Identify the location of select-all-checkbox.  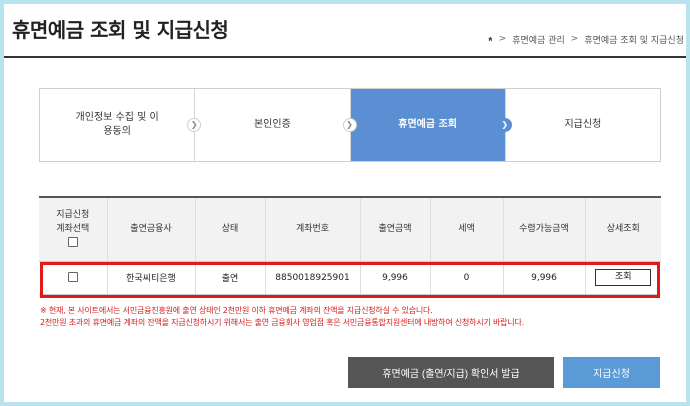
(72, 241).